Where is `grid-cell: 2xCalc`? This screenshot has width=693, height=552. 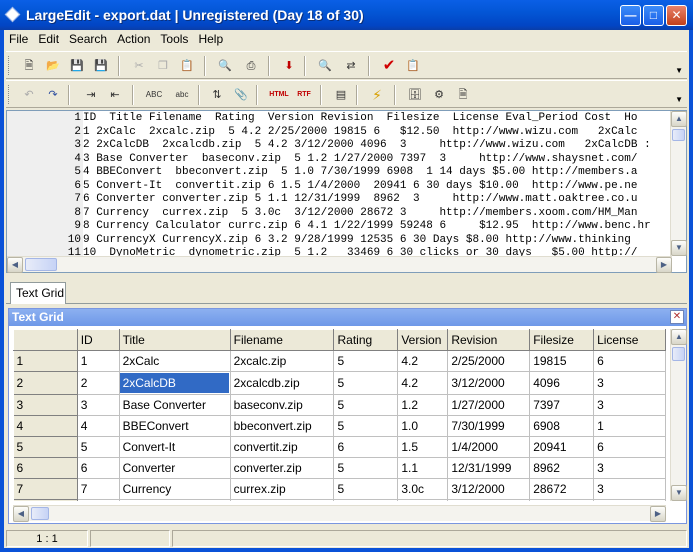
grid-cell: 2xCalc is located at coordinates (175, 361).